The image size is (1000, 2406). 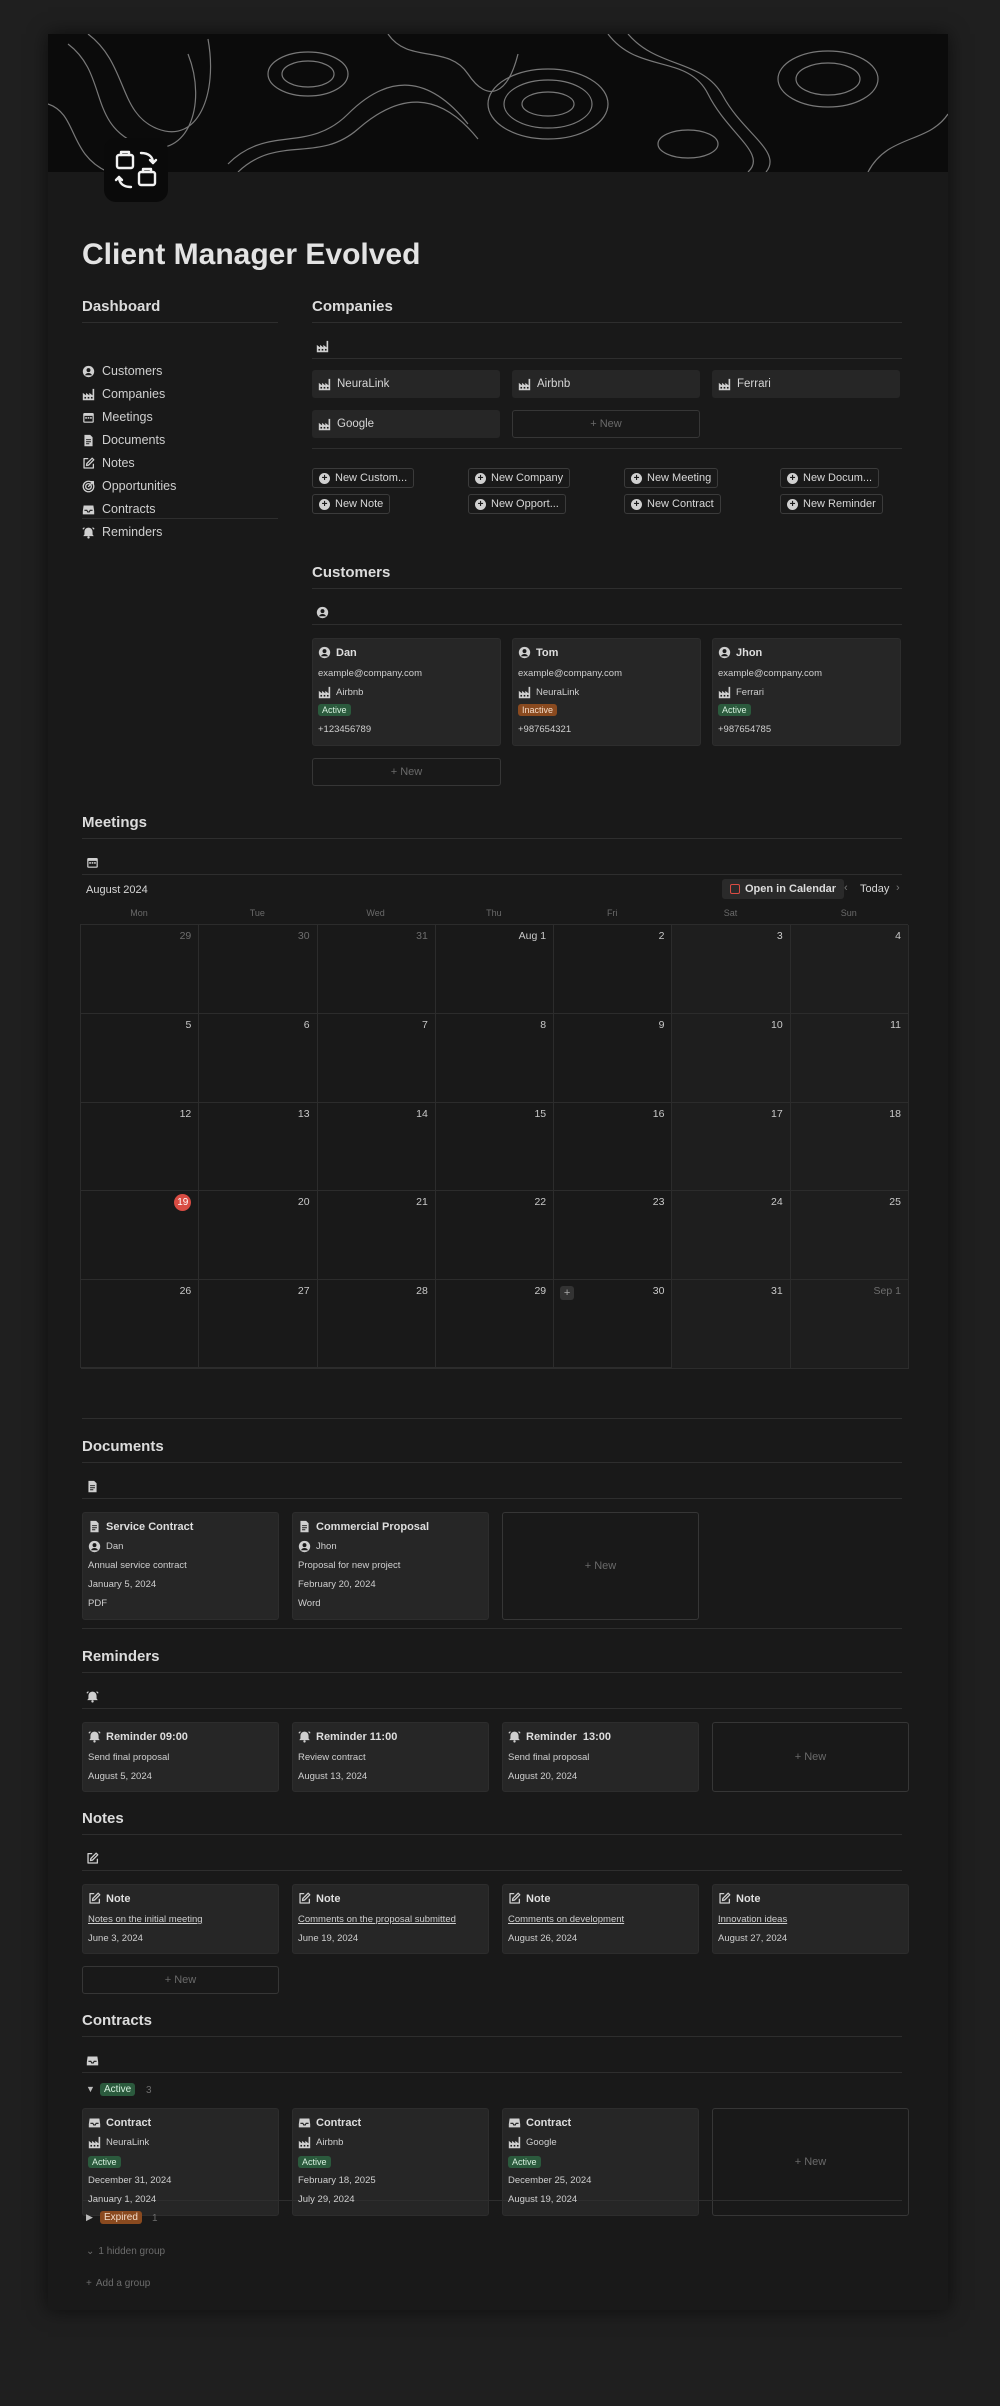 I want to click on today-button: Today, so click(x=874, y=889).